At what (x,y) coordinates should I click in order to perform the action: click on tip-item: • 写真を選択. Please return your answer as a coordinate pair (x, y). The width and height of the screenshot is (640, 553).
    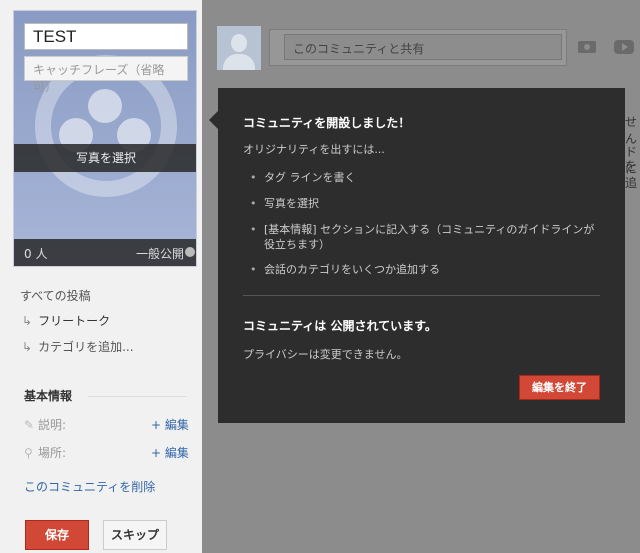
    Looking at the image, I should click on (427, 203).